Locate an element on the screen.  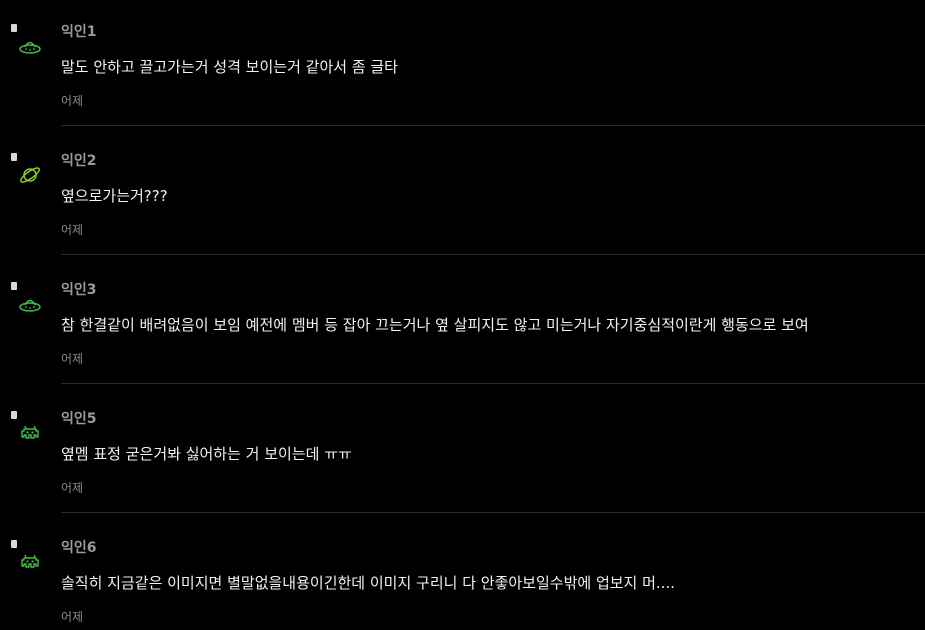
comment-text: 옆멤 표정 굳은거봐 싫어하는 거 보이는데 ㅠㅠ is located at coordinates (206, 454).